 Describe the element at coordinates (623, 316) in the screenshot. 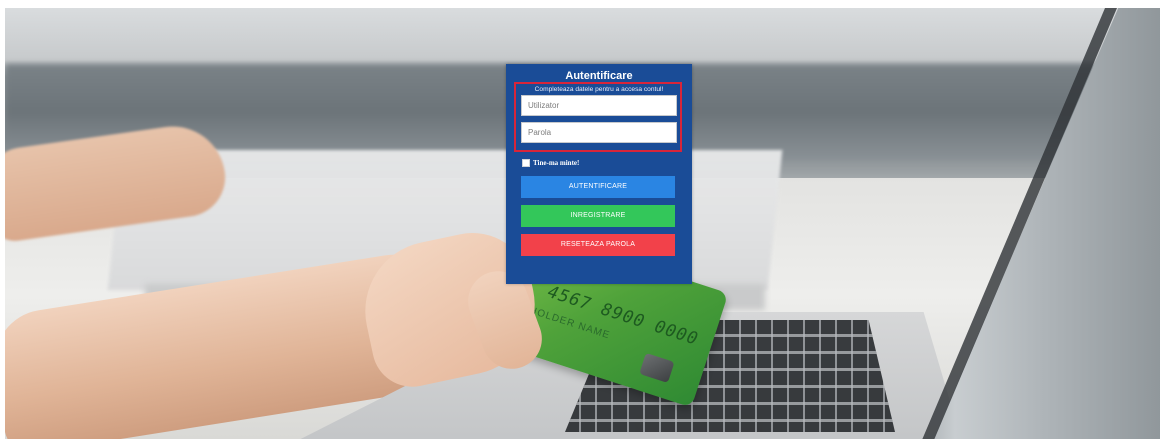

I see `card-number: 4567 8900 0000` at that location.